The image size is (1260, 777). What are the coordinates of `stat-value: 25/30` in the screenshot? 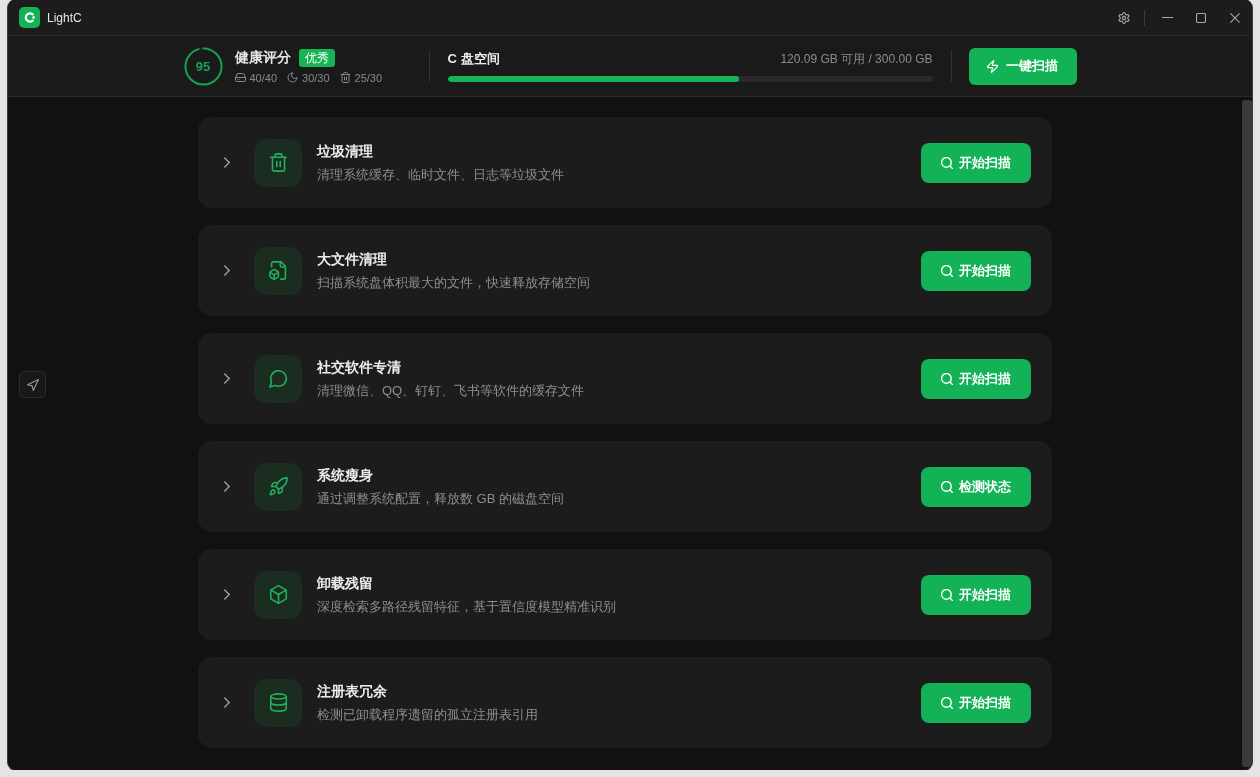 It's located at (368, 77).